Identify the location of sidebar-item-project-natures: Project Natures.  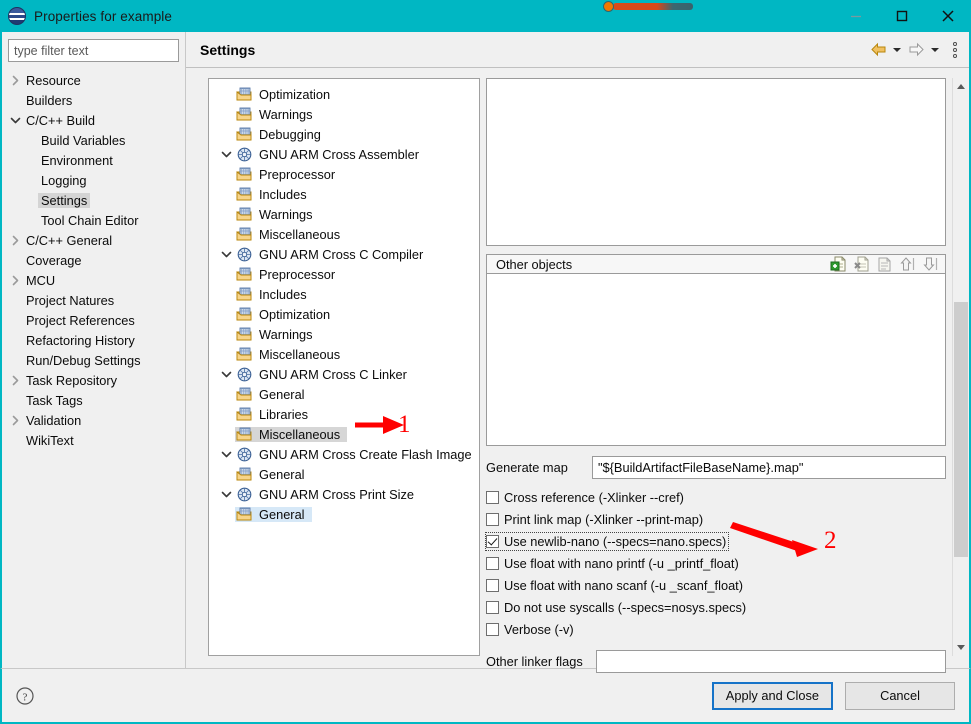
(93, 300).